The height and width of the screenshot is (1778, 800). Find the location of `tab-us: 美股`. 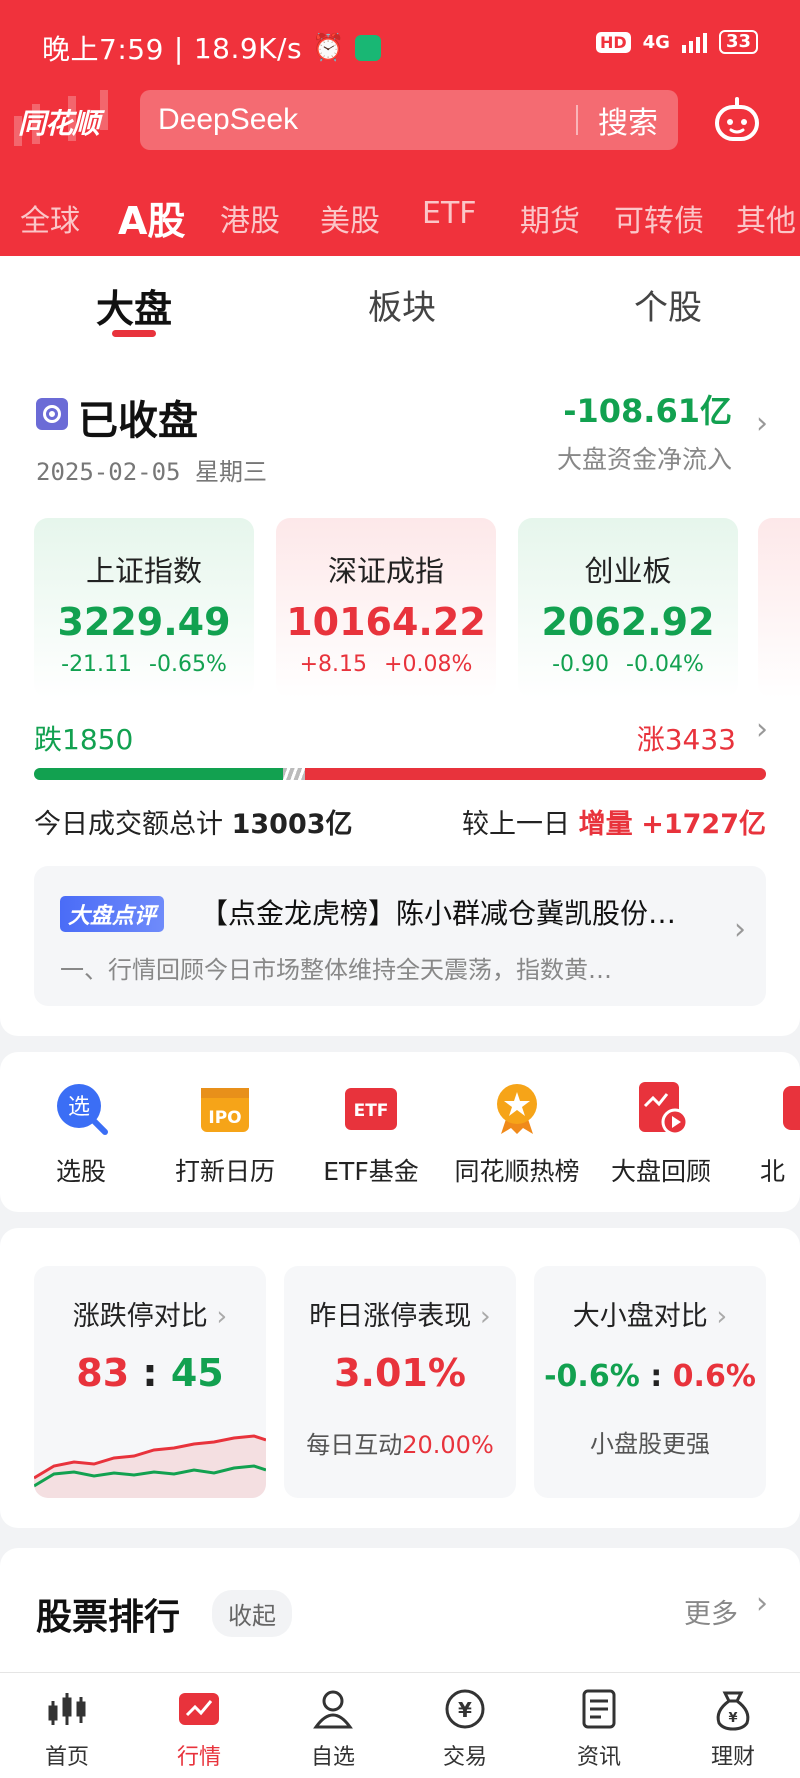

tab-us: 美股 is located at coordinates (350, 218).